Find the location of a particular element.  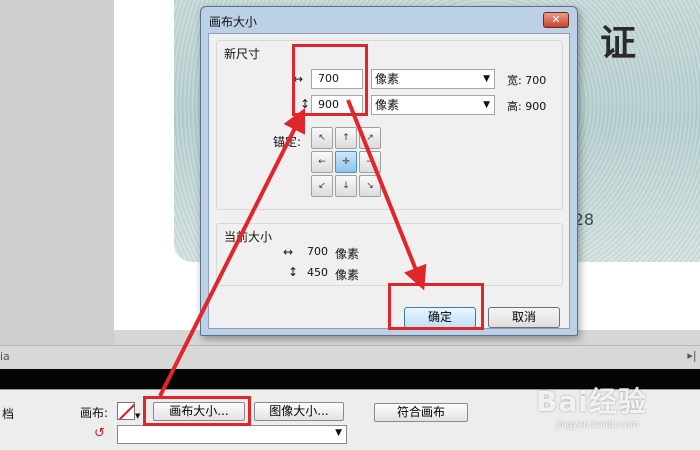

card-character: 证 is located at coordinates (617, 43).